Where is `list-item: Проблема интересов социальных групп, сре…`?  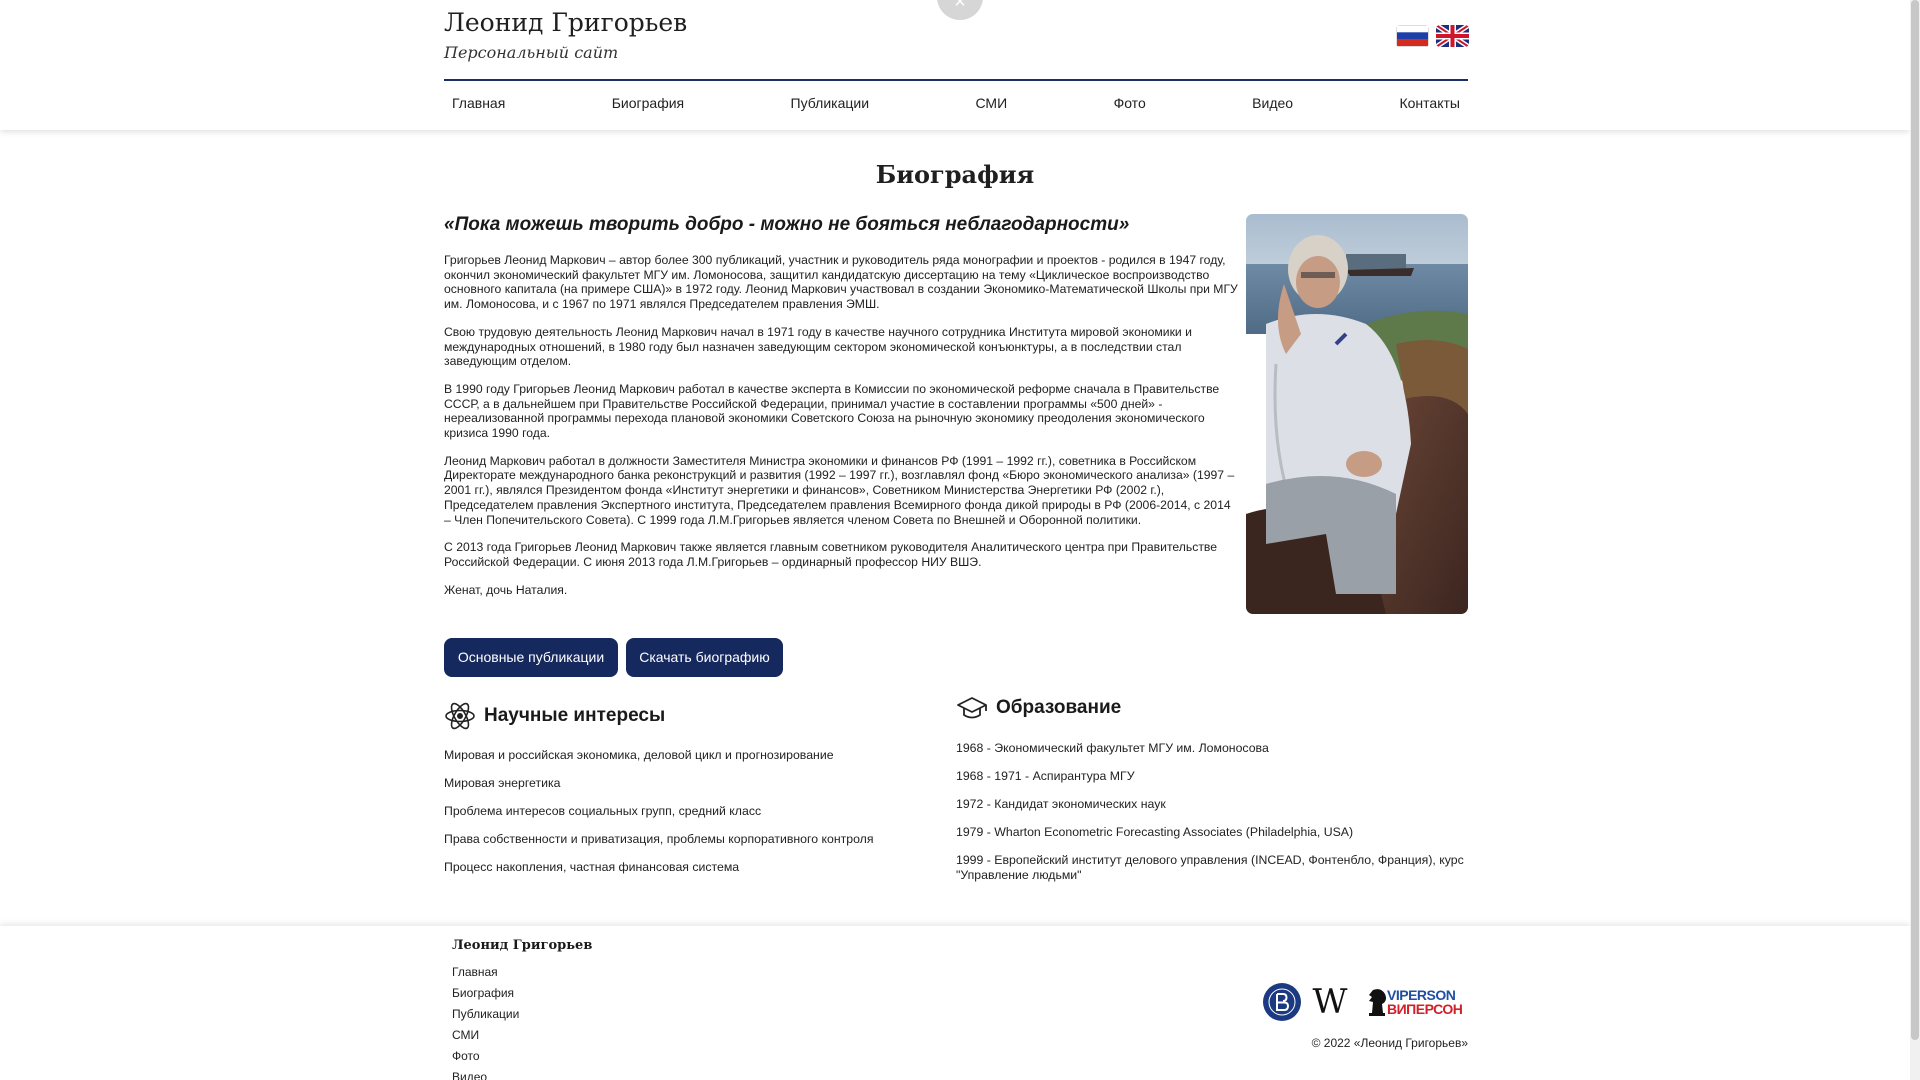
list-item: Проблема интересов социальных групп, сре… is located at coordinates (603, 811).